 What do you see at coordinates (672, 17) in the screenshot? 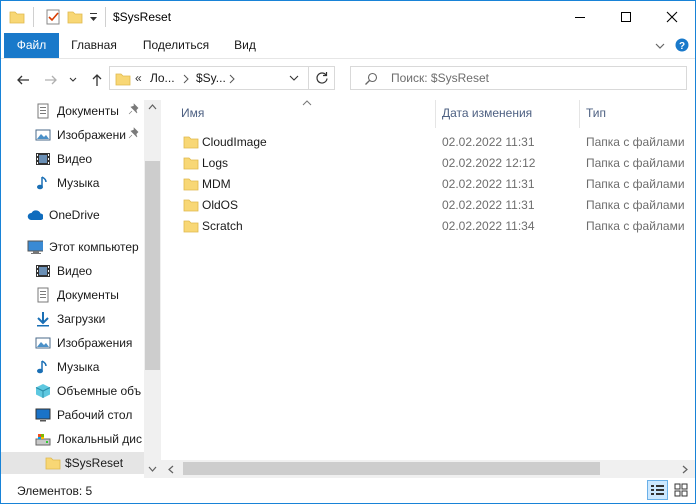
I see `close-button` at bounding box center [672, 17].